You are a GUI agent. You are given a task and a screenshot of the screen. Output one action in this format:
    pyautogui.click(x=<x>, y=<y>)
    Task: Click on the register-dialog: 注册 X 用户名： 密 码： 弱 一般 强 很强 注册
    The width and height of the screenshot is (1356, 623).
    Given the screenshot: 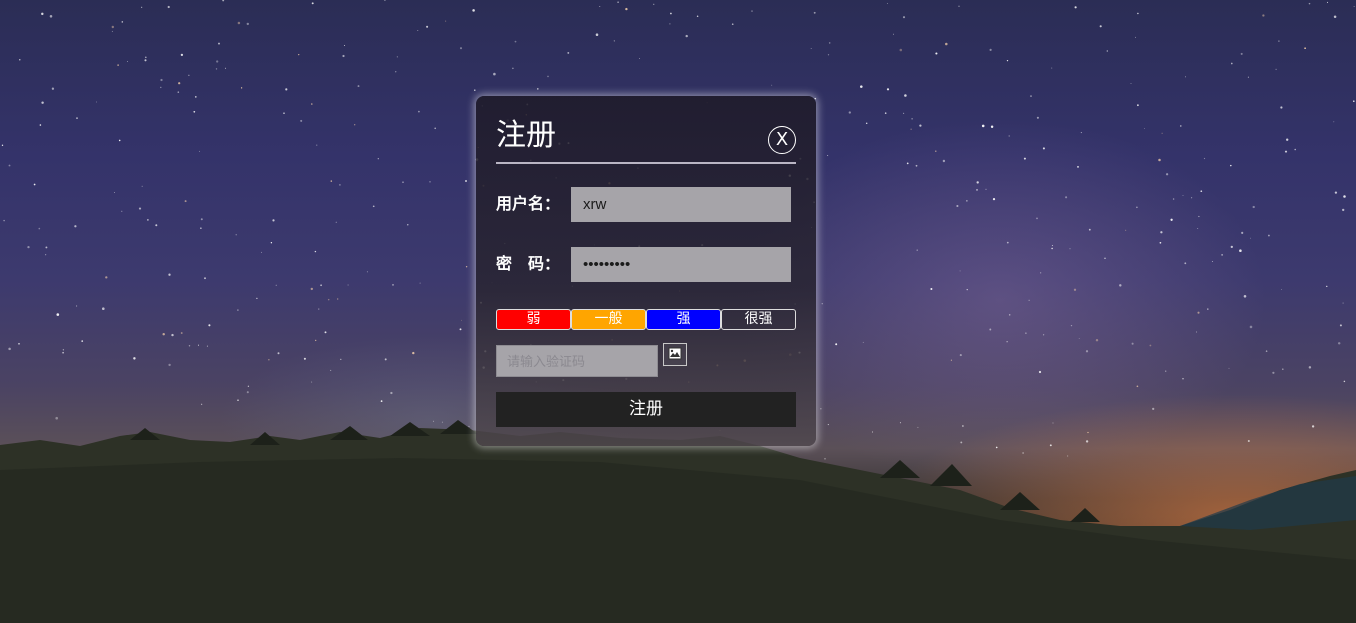 What is the action you would take?
    pyautogui.click(x=646, y=271)
    